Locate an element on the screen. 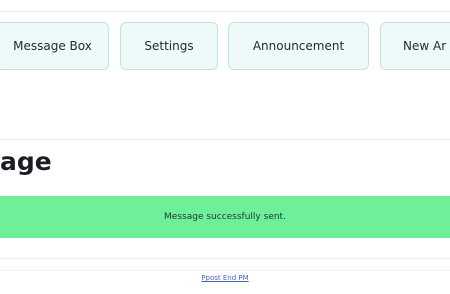  message-box-button: Message Box is located at coordinates (54, 46).